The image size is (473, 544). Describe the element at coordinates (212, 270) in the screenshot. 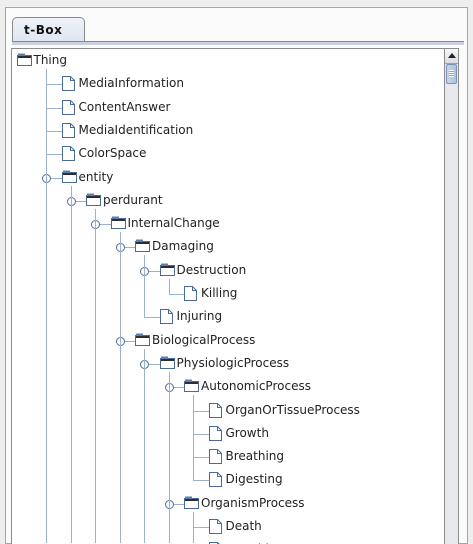

I see `tree-node-label: Destruction` at that location.